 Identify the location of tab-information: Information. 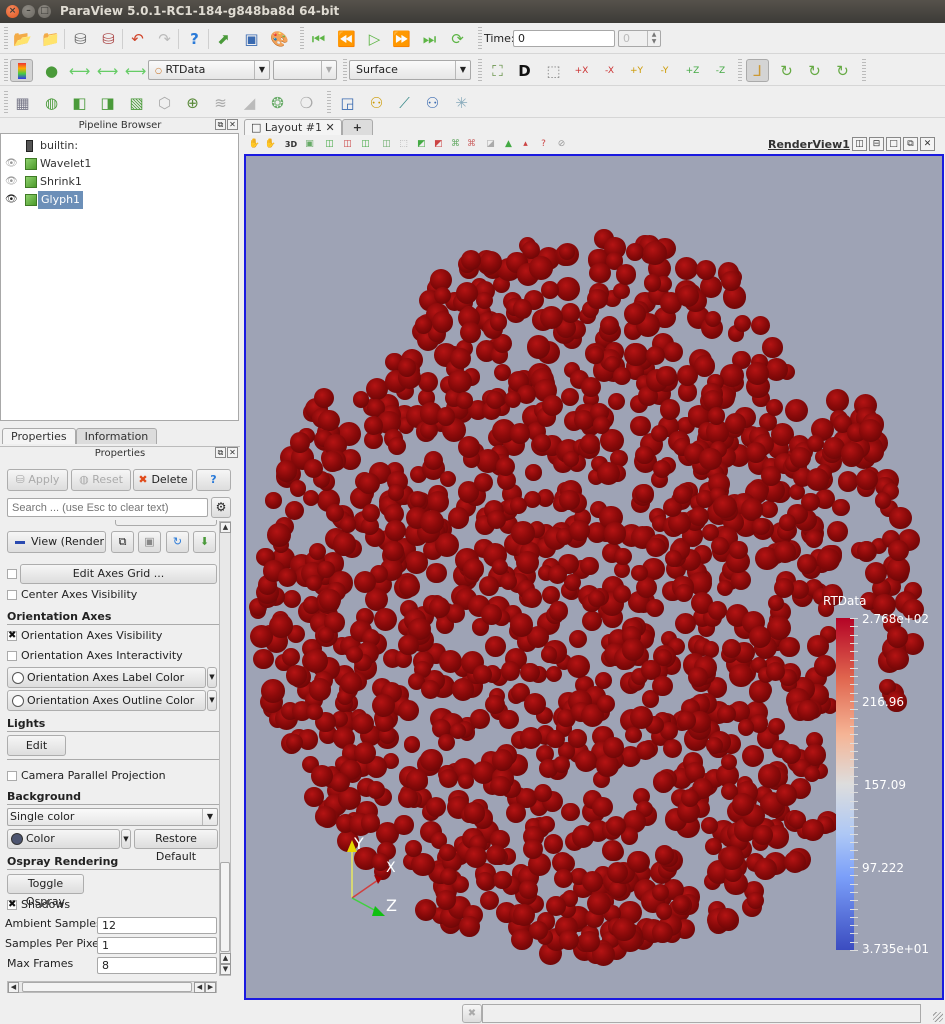
(116, 436).